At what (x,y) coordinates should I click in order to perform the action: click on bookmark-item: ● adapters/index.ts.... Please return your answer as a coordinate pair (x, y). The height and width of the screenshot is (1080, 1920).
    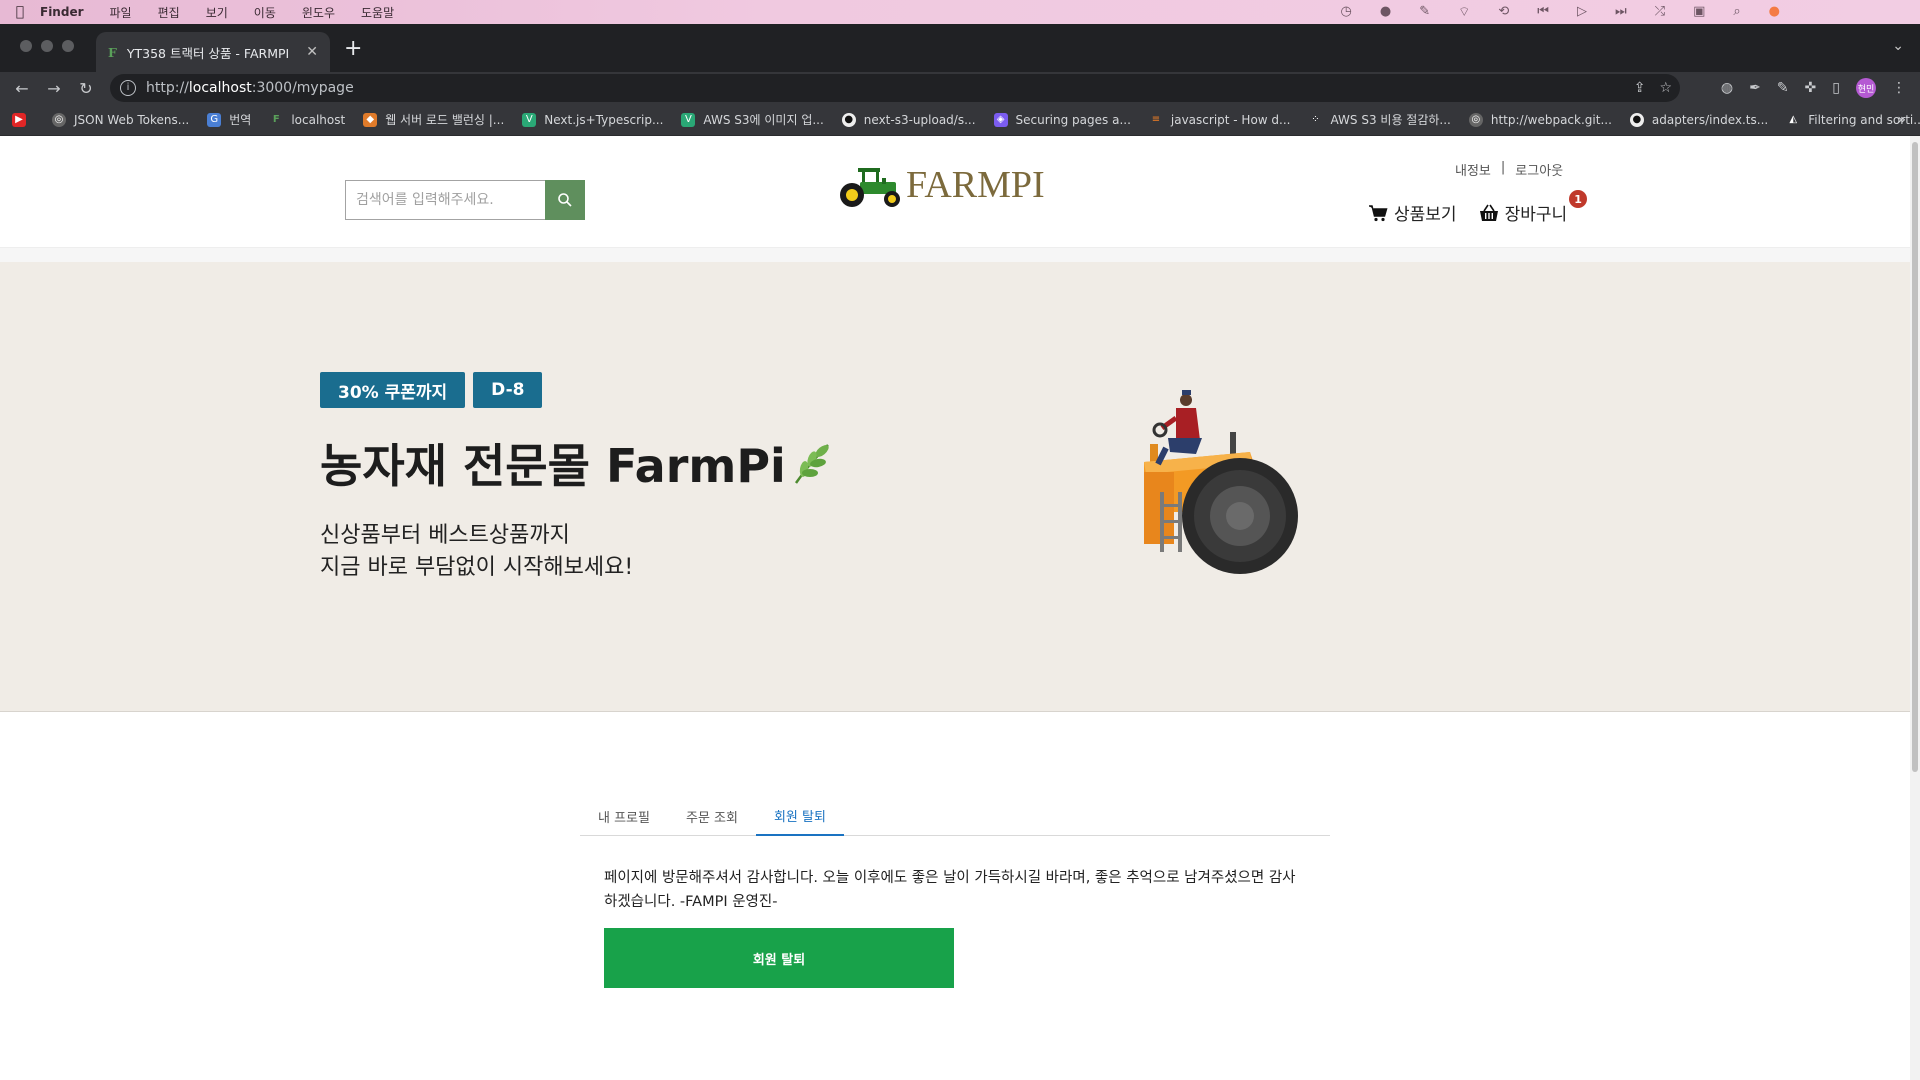
    Looking at the image, I should click on (1698, 119).